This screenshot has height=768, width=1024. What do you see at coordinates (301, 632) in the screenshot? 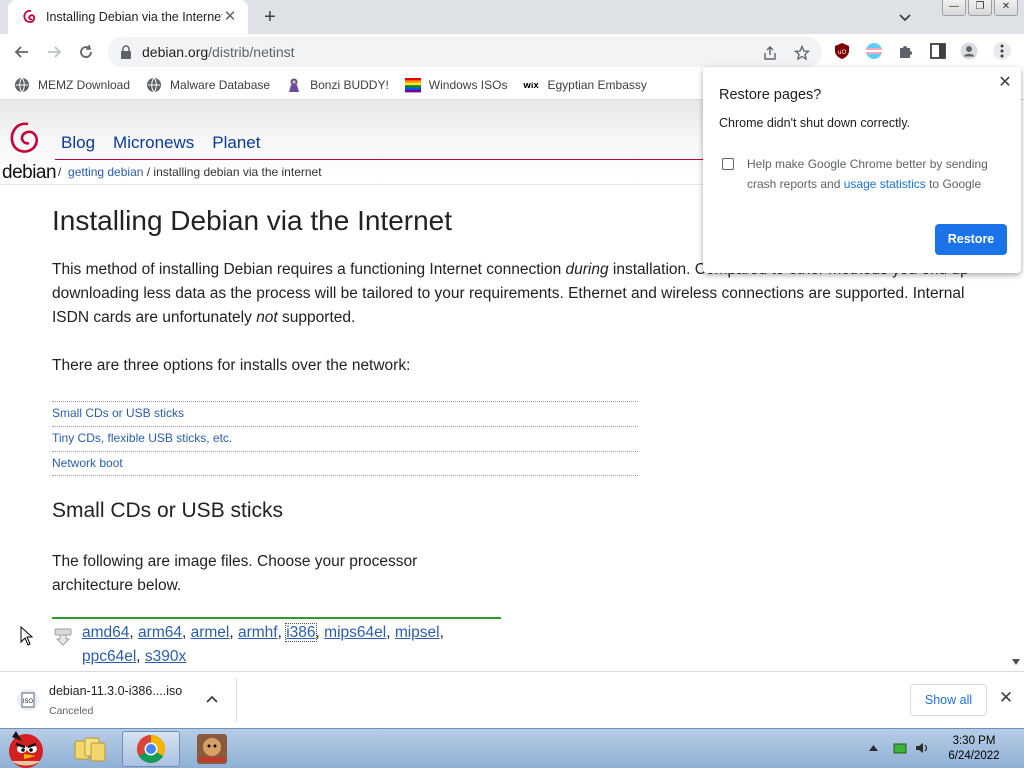
I see `arch-i386-link: i386` at bounding box center [301, 632].